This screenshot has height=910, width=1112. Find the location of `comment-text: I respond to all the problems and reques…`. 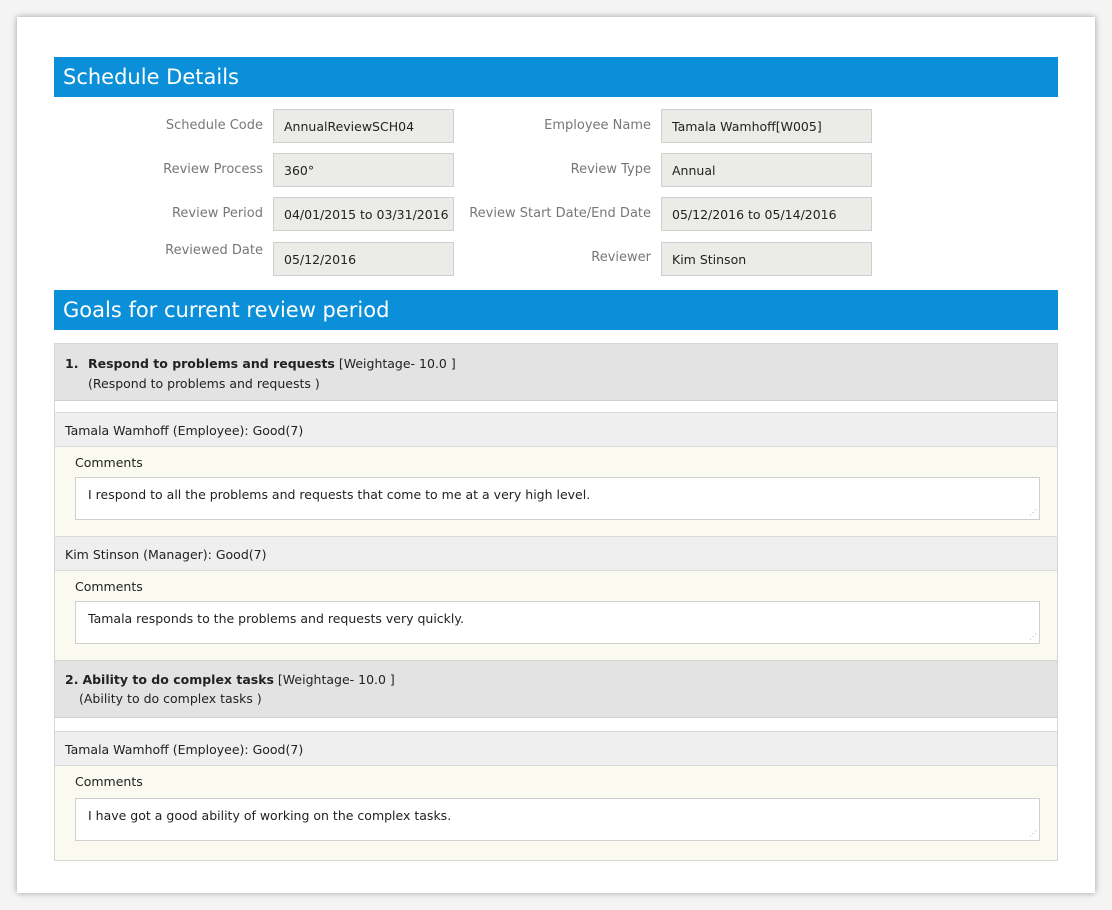

comment-text: I respond to all the problems and reques… is located at coordinates (339, 494).